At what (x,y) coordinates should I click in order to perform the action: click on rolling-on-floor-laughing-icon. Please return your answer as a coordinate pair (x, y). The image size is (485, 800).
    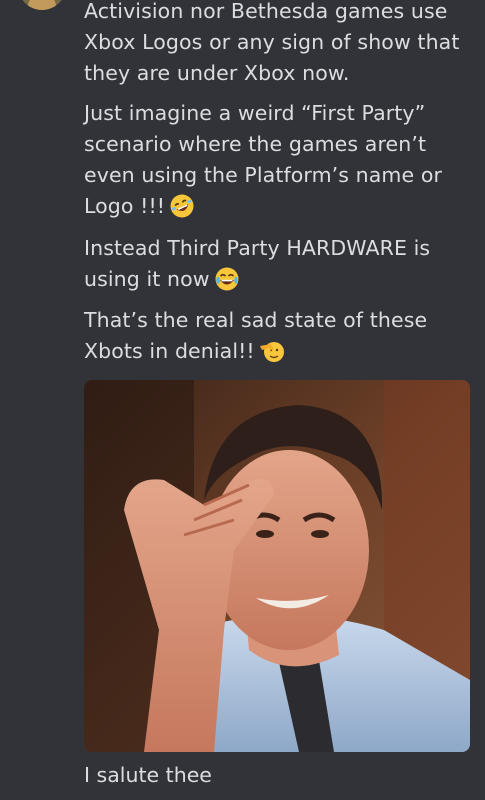
    Looking at the image, I should click on (182, 206).